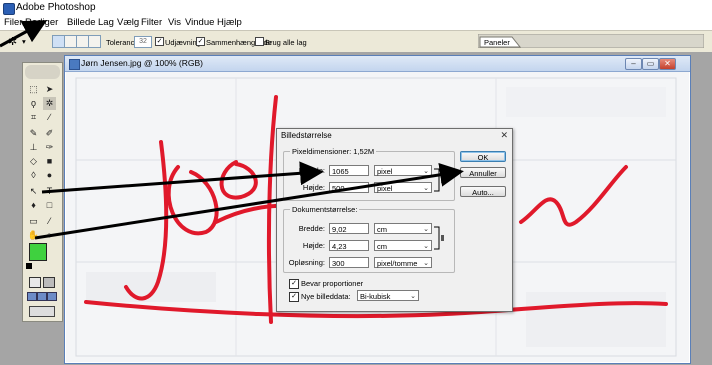 This screenshot has height=365, width=712. What do you see at coordinates (249, 201) in the screenshot?
I see `arrow-to-cancel-button` at bounding box center [249, 201].